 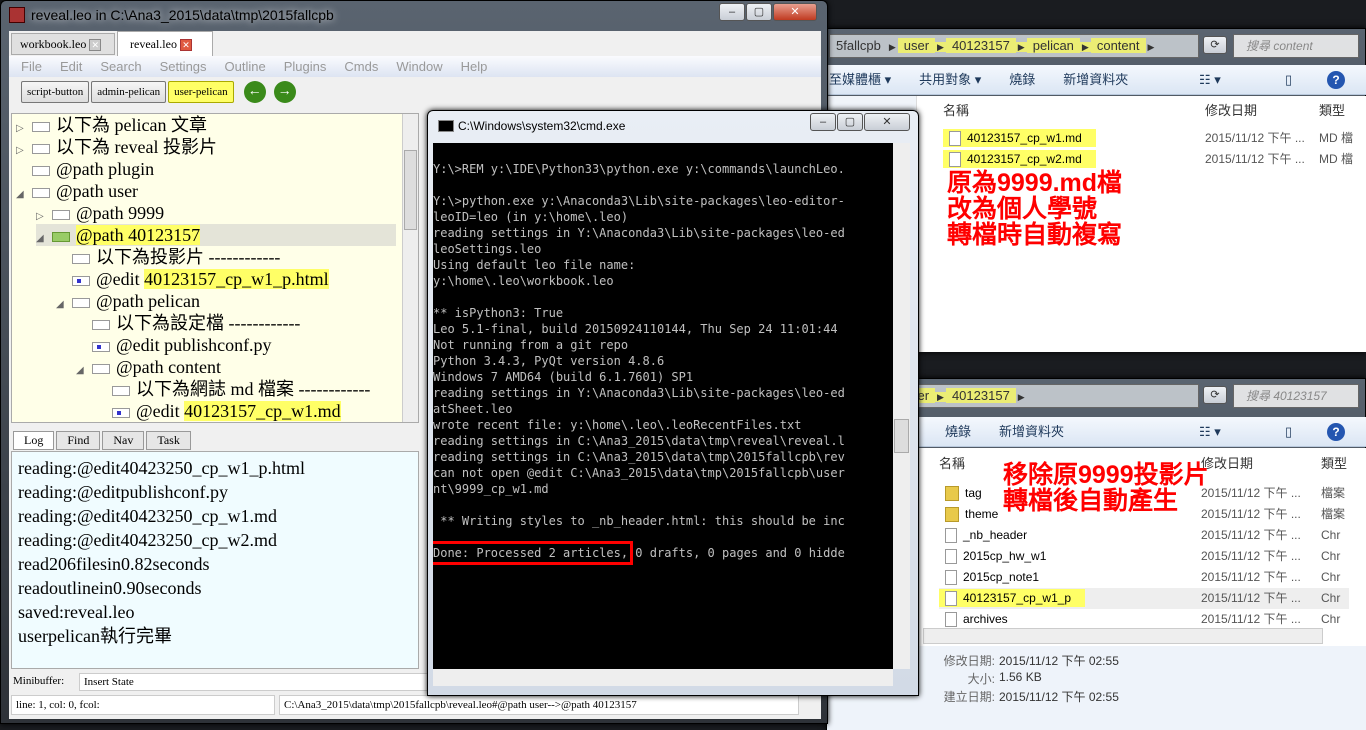 I want to click on file-row: 40123157_cp_w1.md 2015/11/12 下午 ... MD 檔, so click(x=1148, y=138).